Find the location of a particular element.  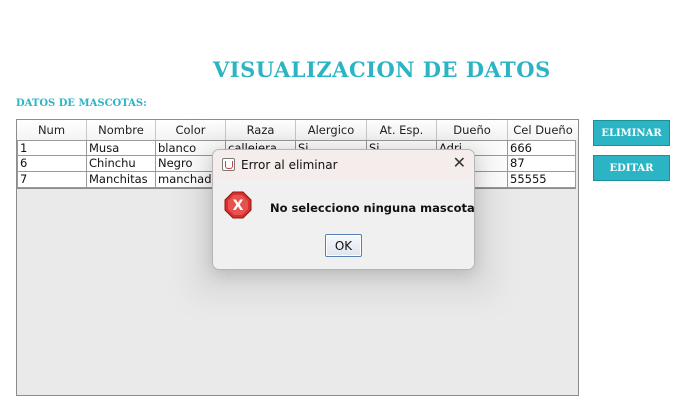

svg-text: X is located at coordinates (238, 206).